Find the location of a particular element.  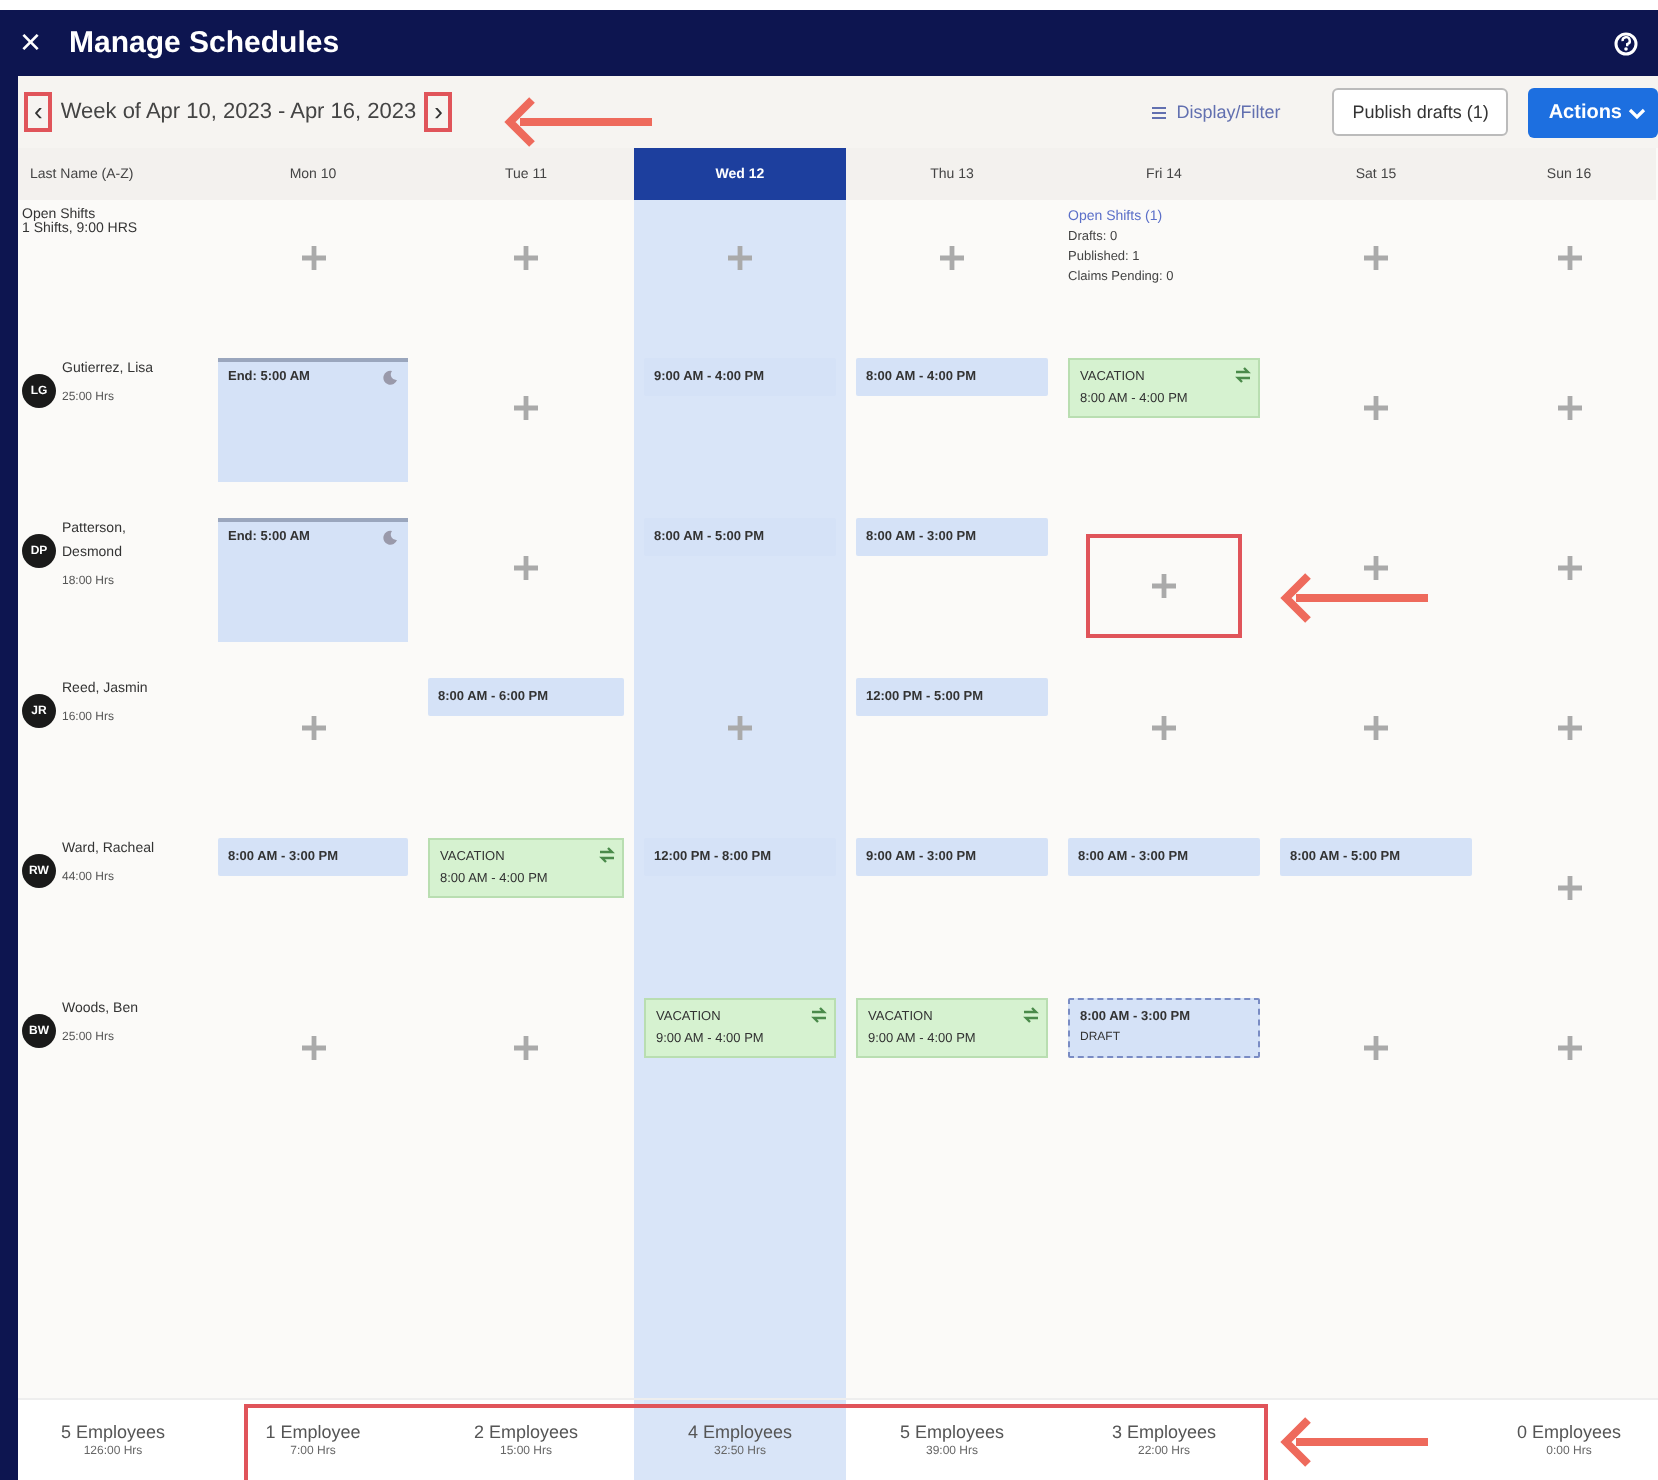

employee-count: 4 Employees is located at coordinates (740, 1432).